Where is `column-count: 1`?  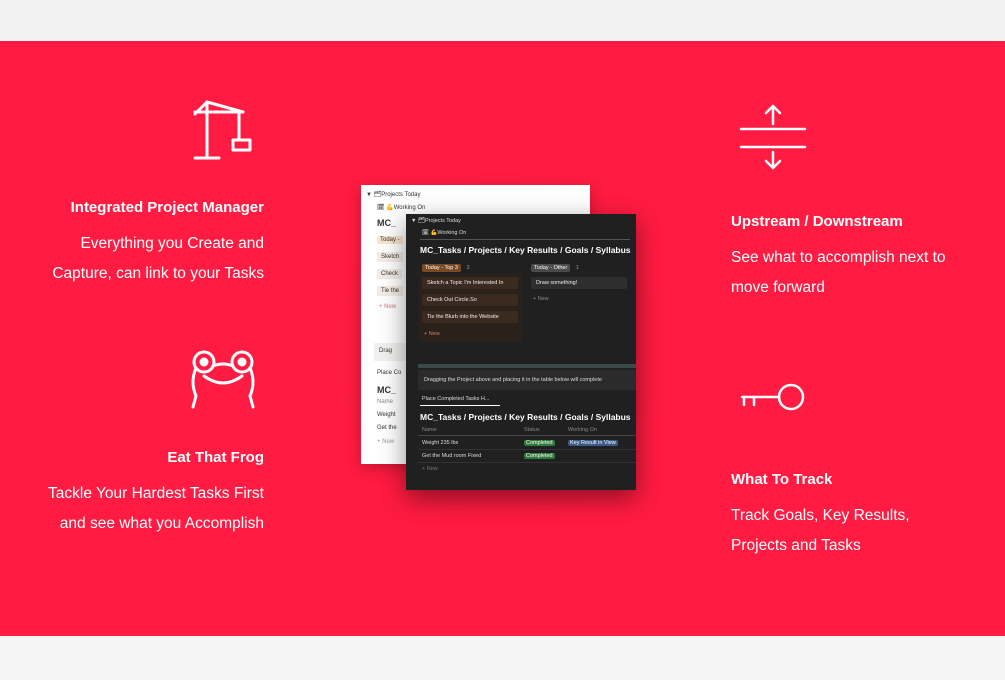 column-count: 1 is located at coordinates (577, 268).